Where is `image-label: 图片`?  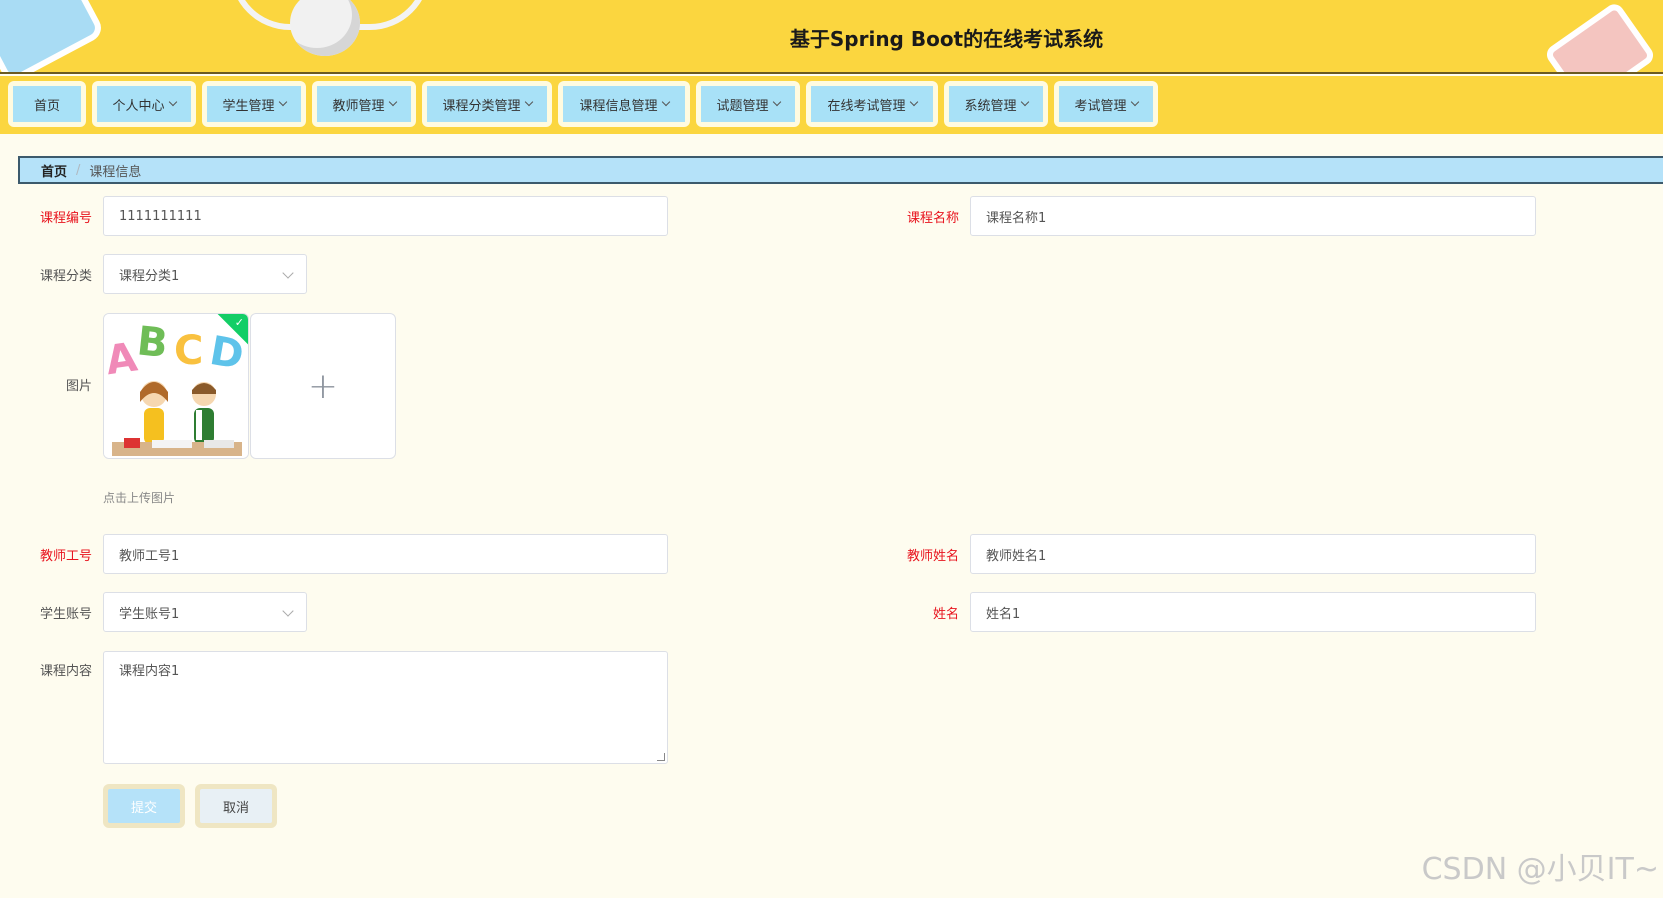 image-label: 图片 is located at coordinates (78, 386).